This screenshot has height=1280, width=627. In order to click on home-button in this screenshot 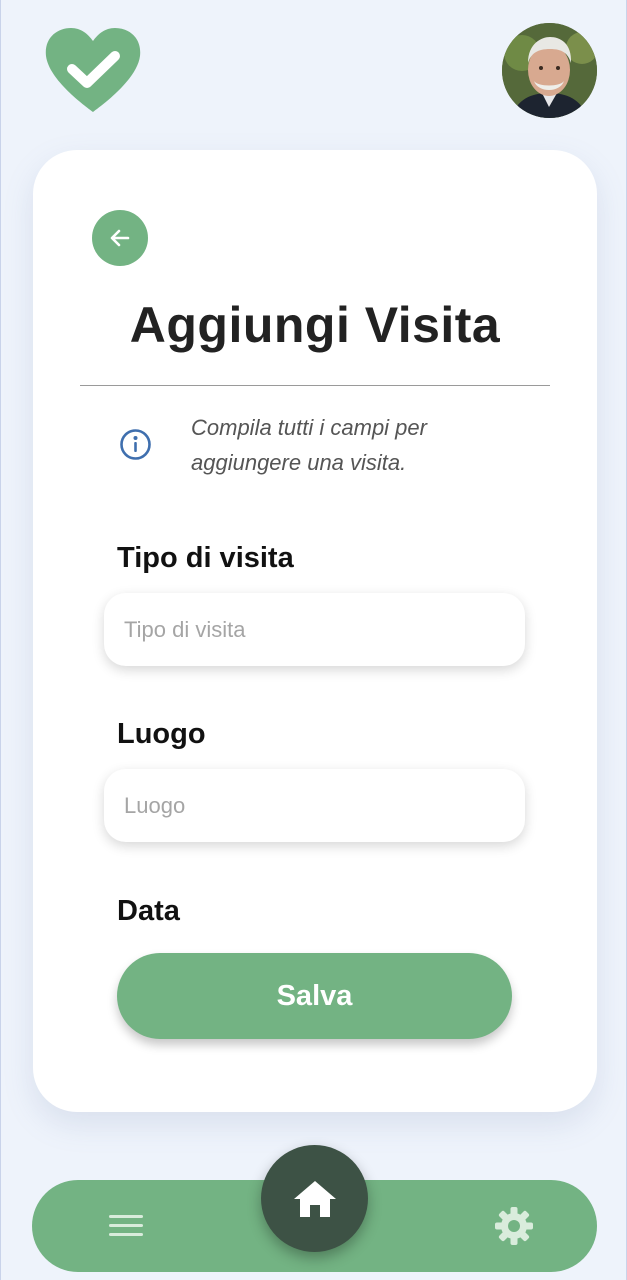, I will do `click(314, 1198)`.